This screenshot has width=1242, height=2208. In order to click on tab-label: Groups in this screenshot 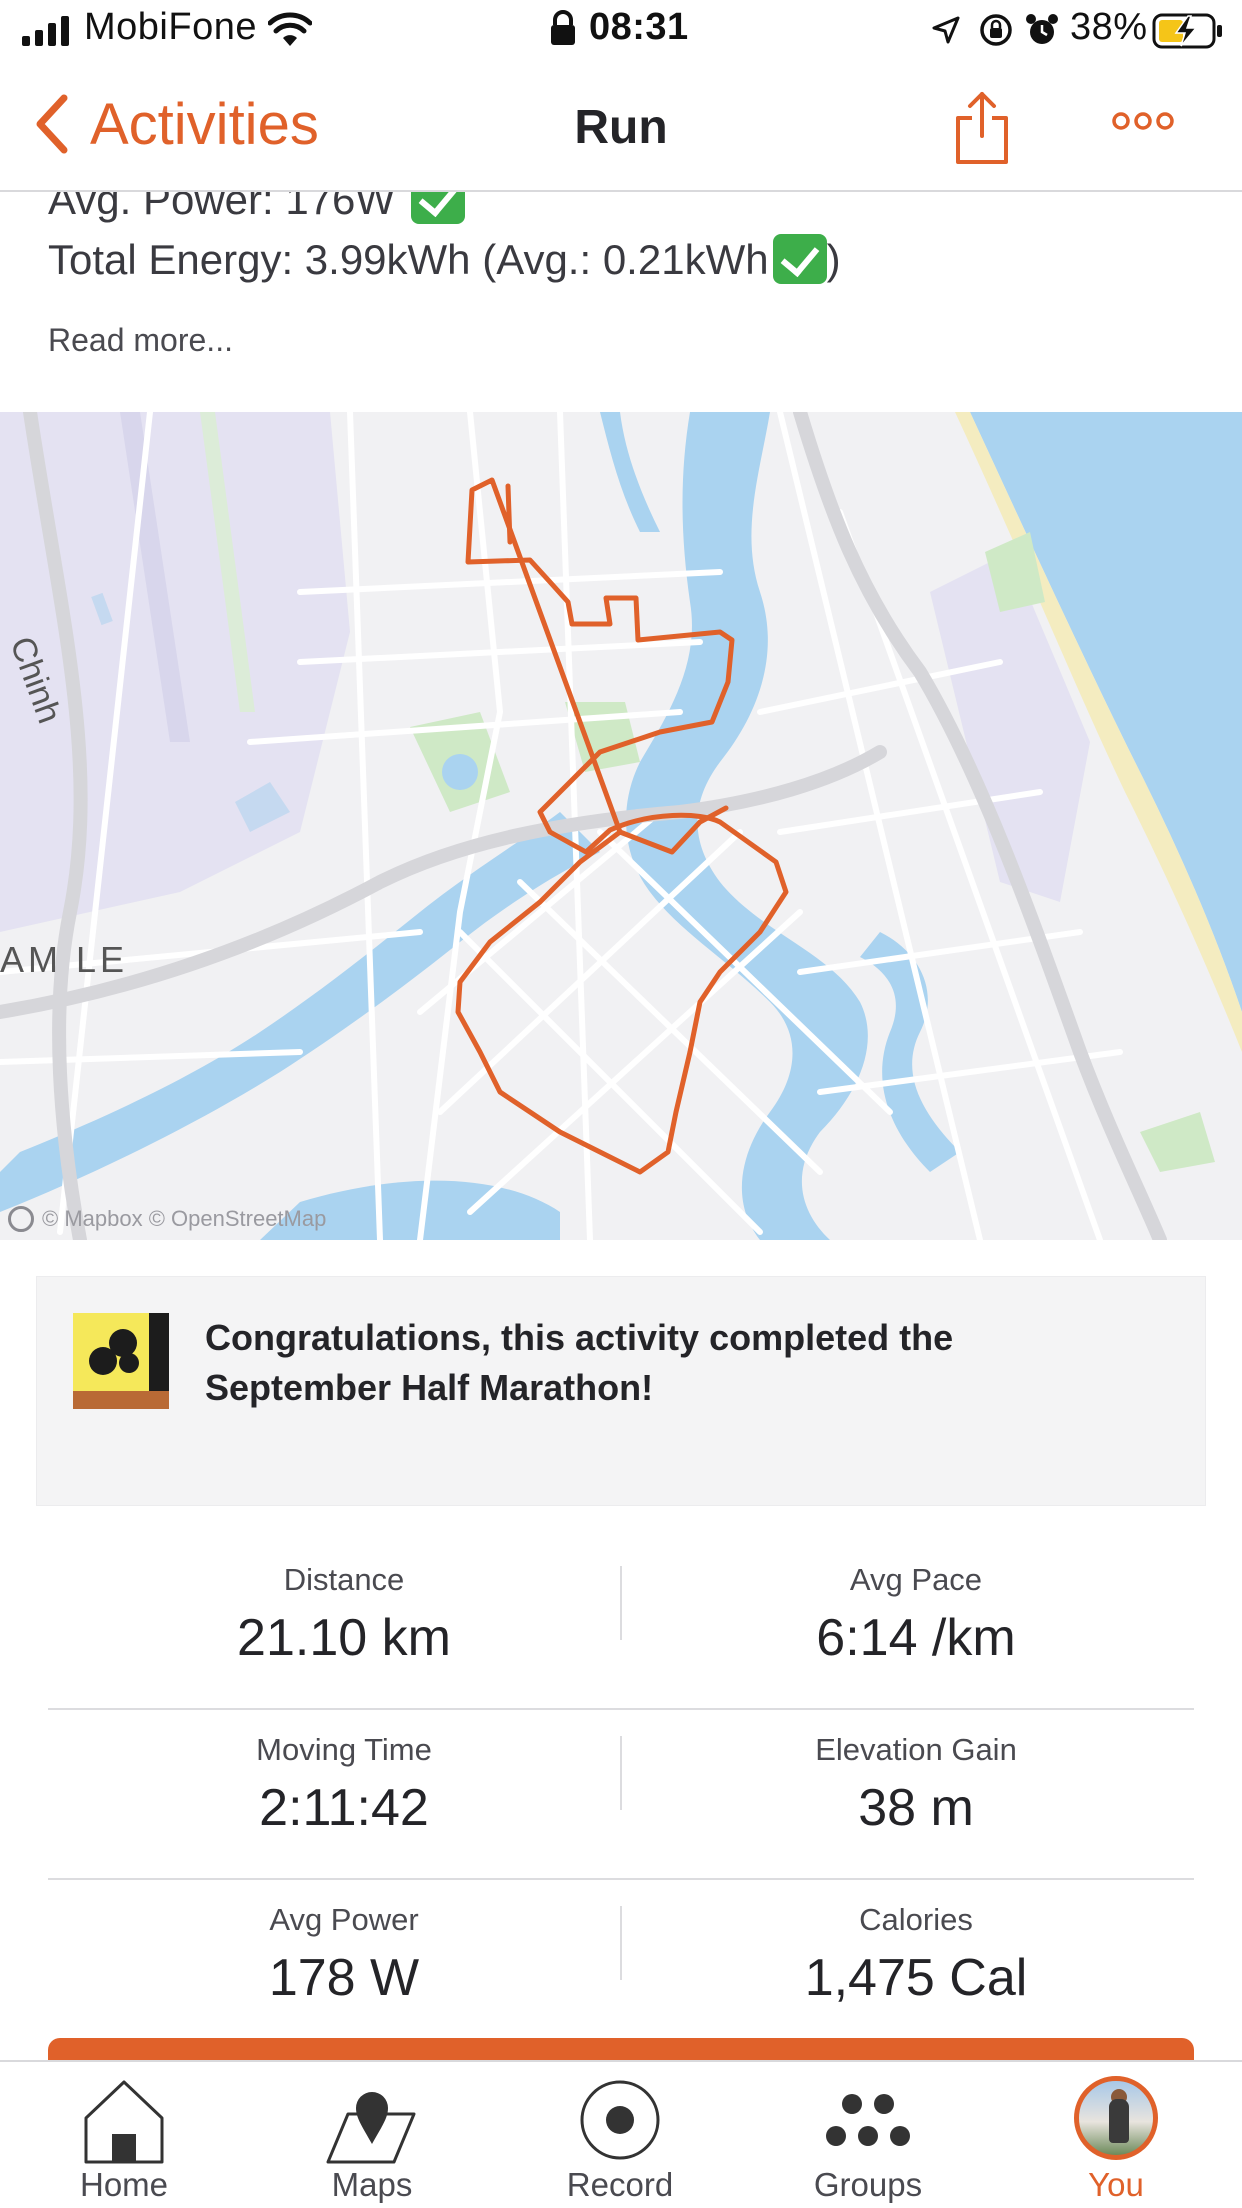, I will do `click(868, 2184)`.